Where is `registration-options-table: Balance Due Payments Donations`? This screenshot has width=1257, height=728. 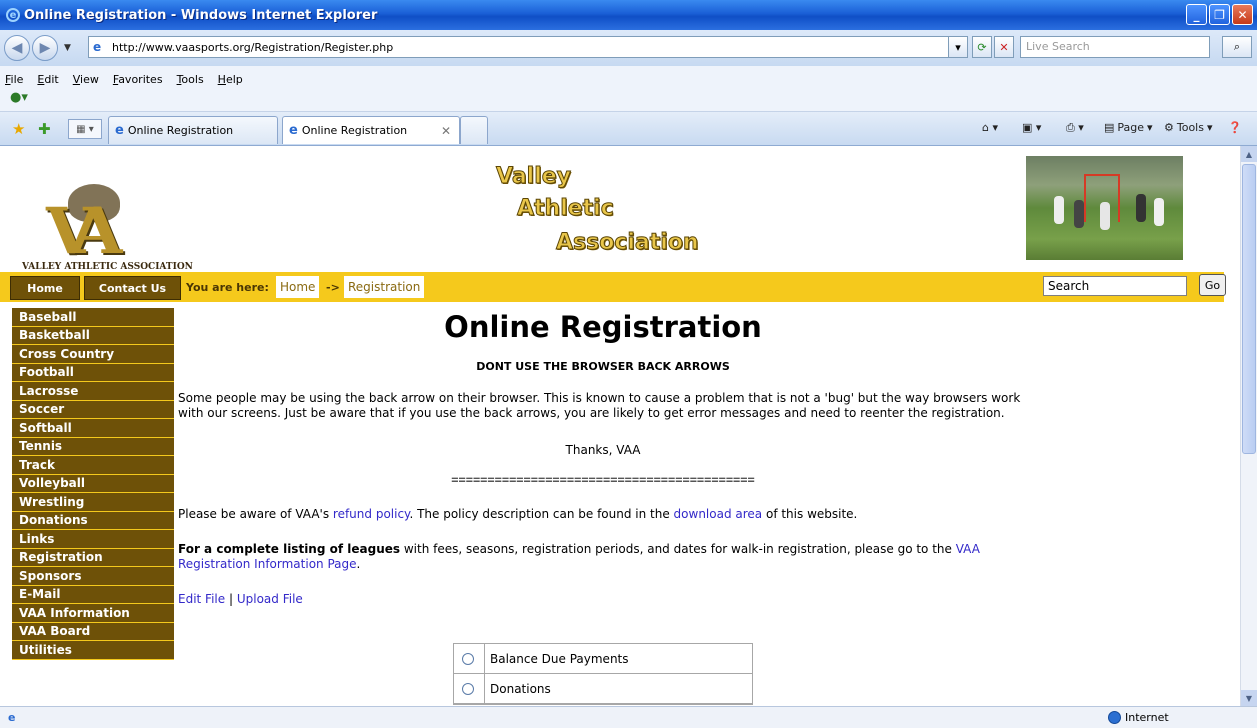
registration-options-table: Balance Due Payments Donations is located at coordinates (603, 674).